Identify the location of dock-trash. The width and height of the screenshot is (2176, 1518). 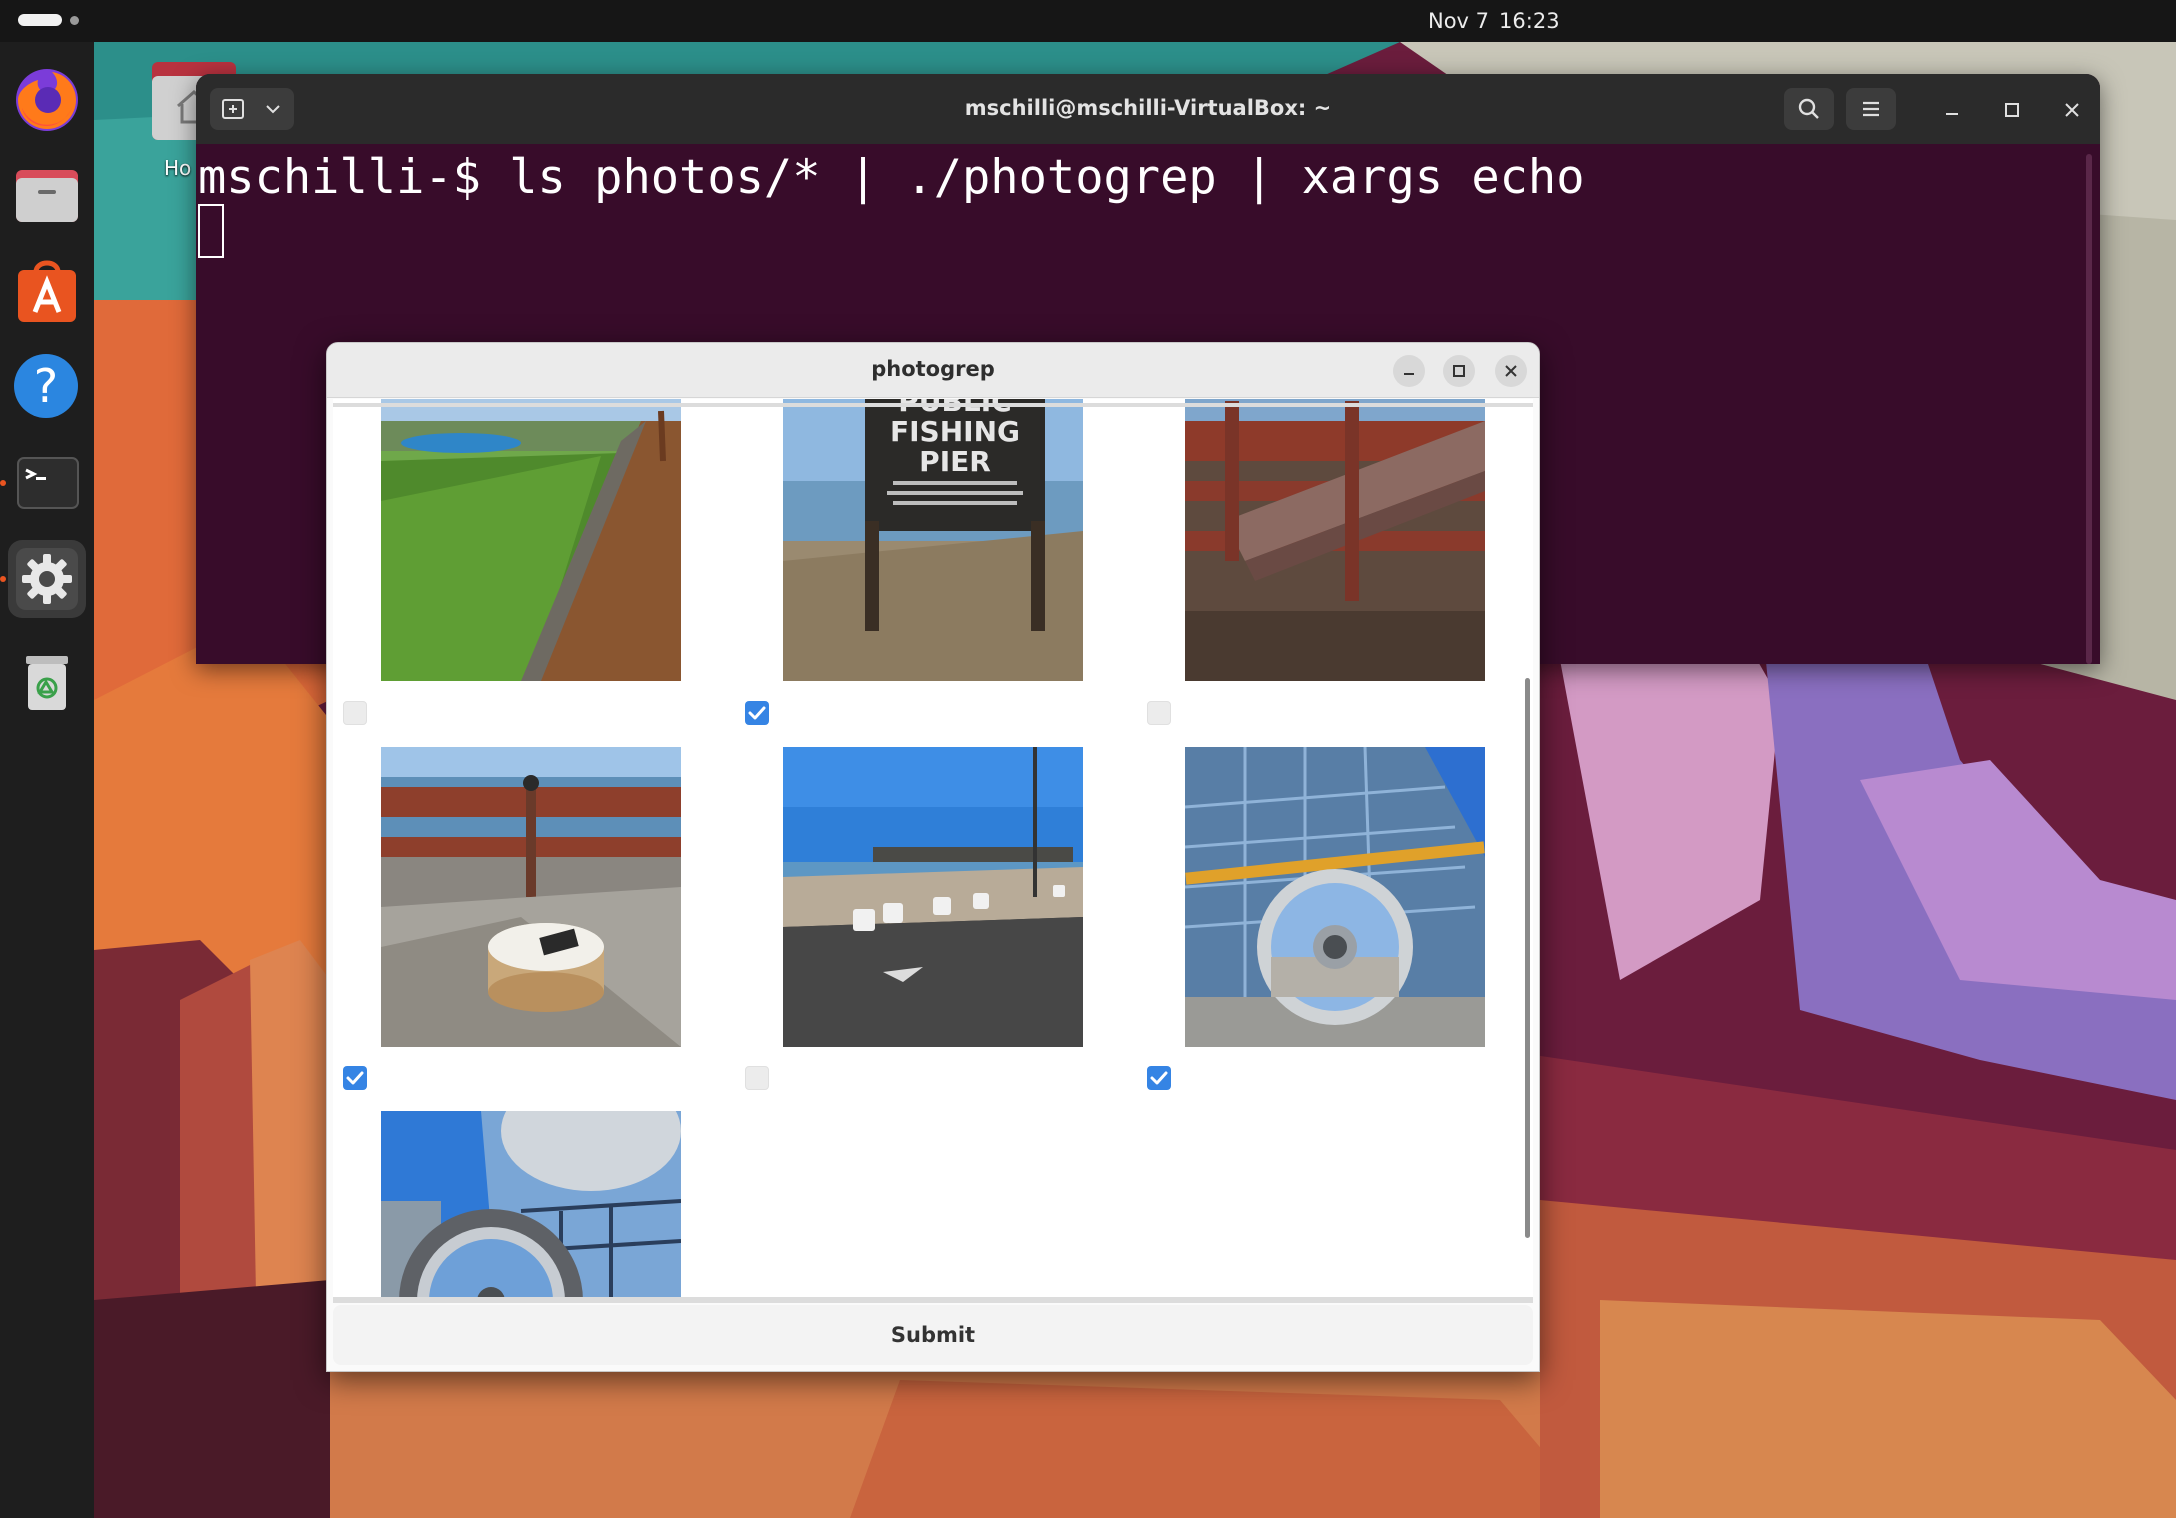
(47, 681).